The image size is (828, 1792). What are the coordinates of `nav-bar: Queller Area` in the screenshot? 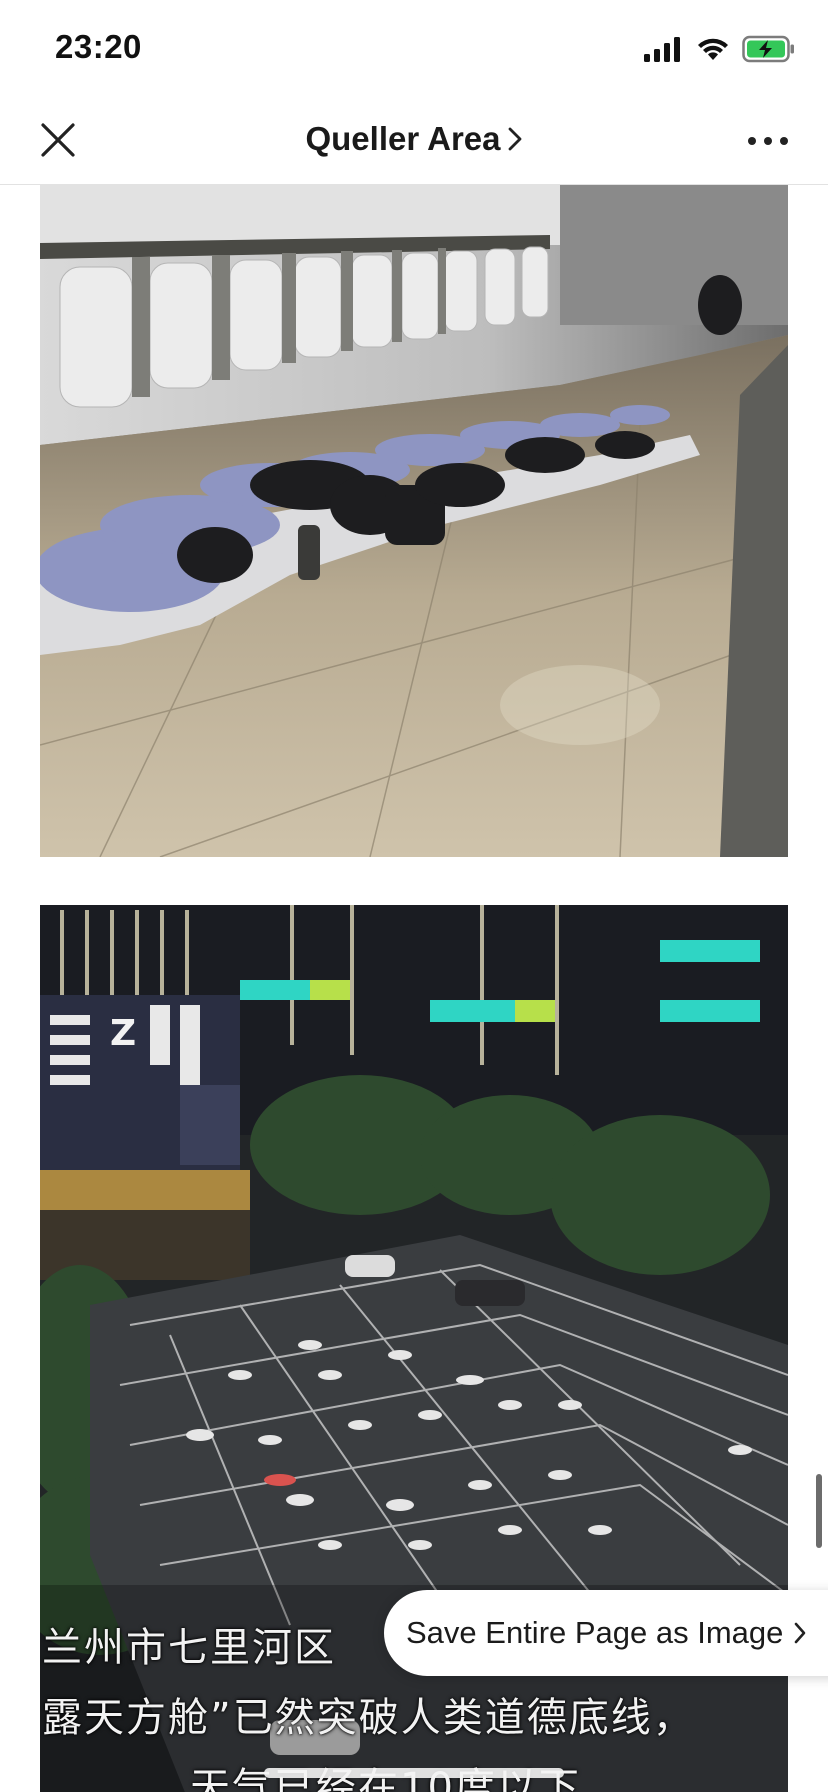 It's located at (414, 140).